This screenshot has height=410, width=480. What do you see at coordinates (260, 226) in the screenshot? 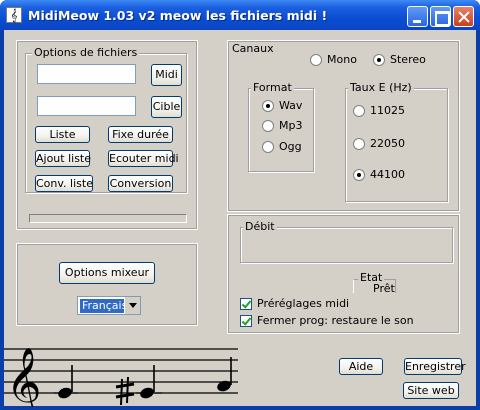
I see `debit-label: Débit` at bounding box center [260, 226].